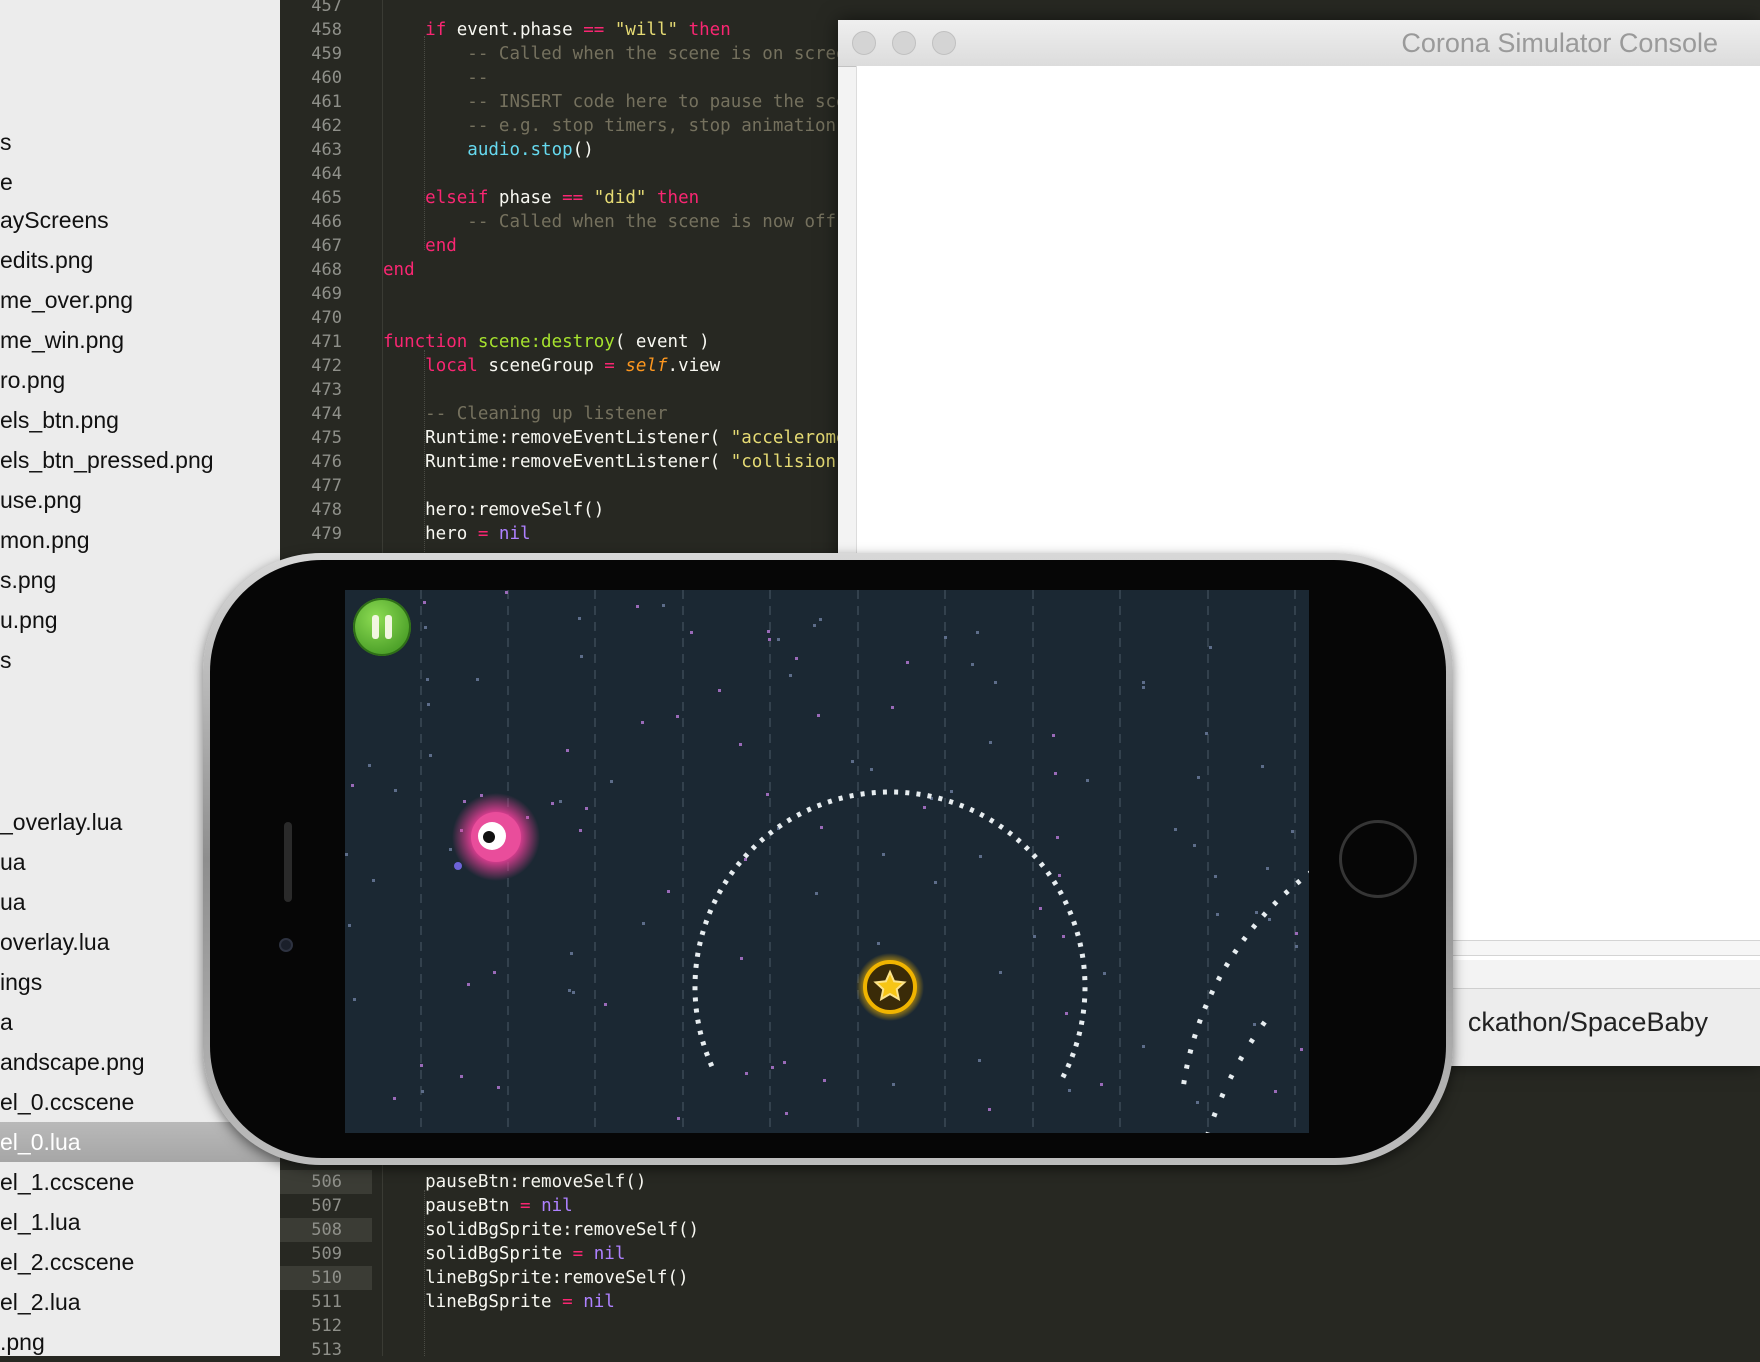 This screenshot has width=1760, height=1362. Describe the element at coordinates (1299, 43) in the screenshot. I see `console-titlebar: Corona Simulator Console` at that location.